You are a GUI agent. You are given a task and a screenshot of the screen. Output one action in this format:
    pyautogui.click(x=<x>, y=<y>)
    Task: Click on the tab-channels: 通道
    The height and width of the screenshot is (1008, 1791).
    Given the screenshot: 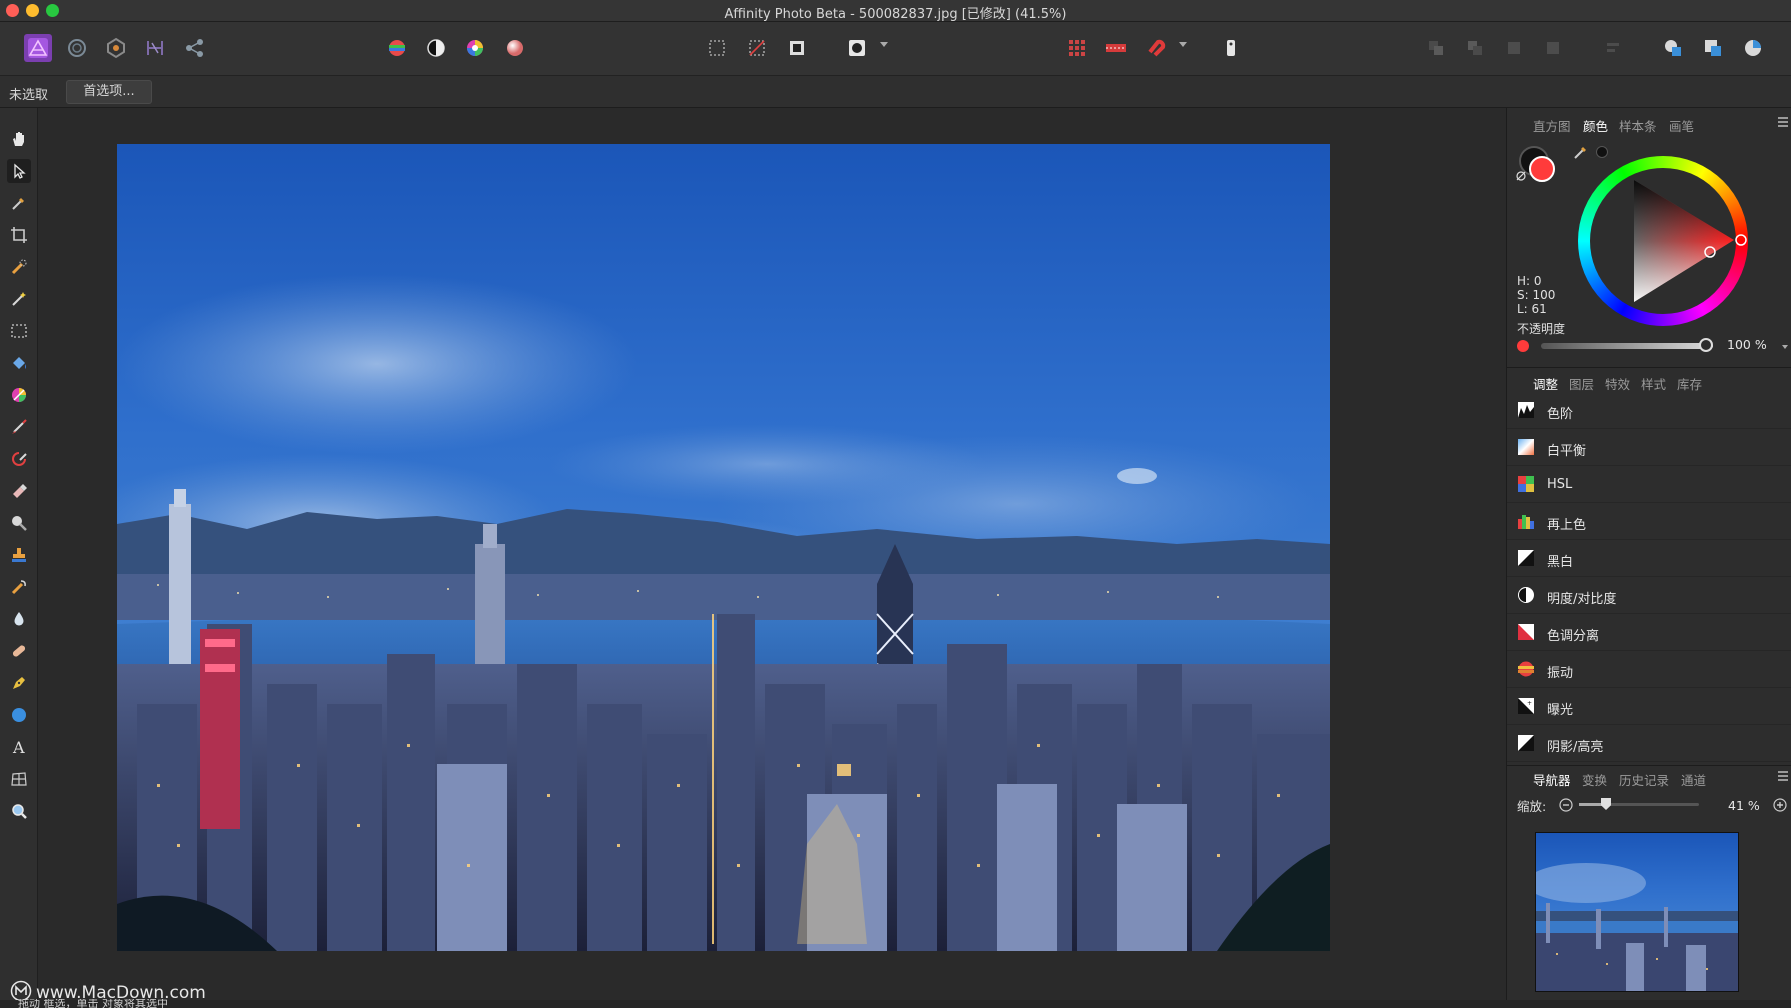 What is the action you would take?
    pyautogui.click(x=1693, y=779)
    